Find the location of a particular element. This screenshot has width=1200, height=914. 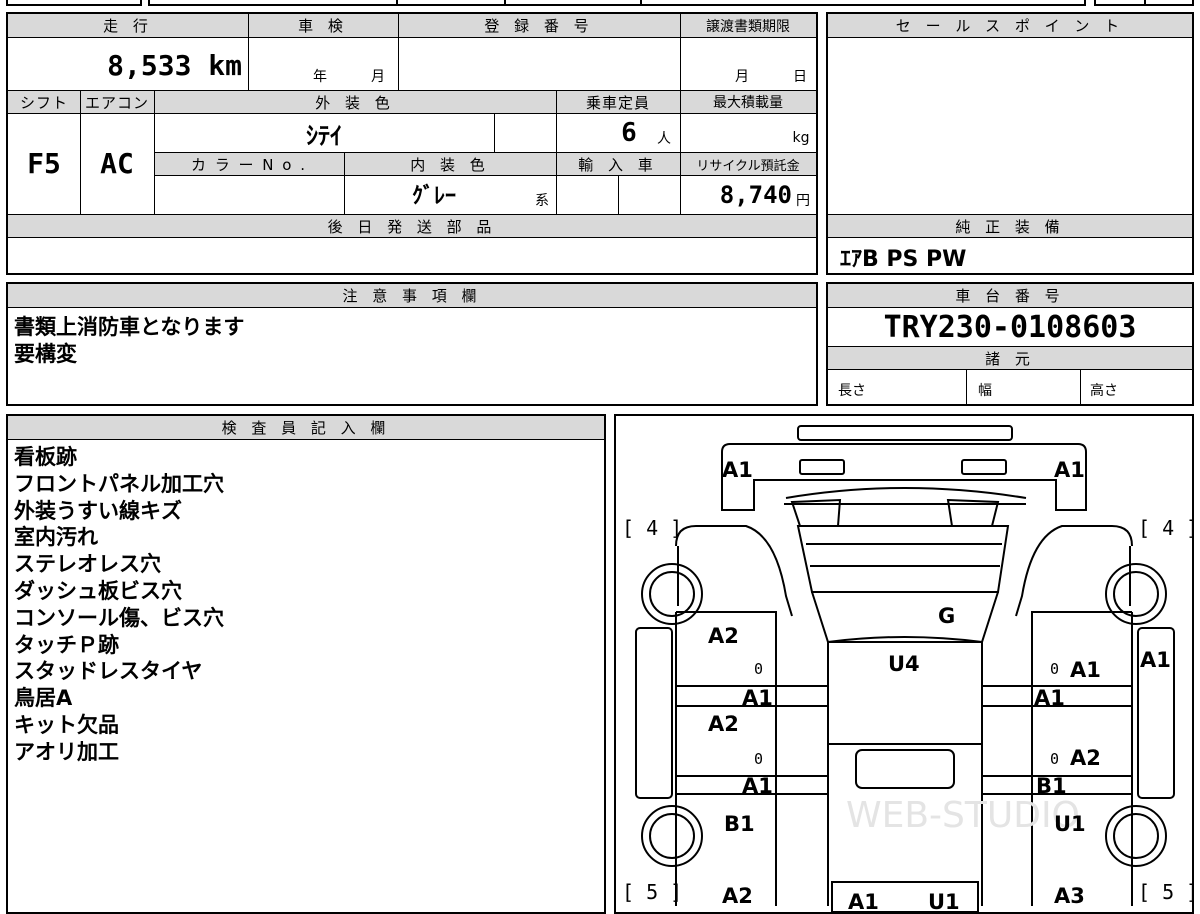

inspector-line: 外装うすい線キズ is located at coordinates (98, 510).